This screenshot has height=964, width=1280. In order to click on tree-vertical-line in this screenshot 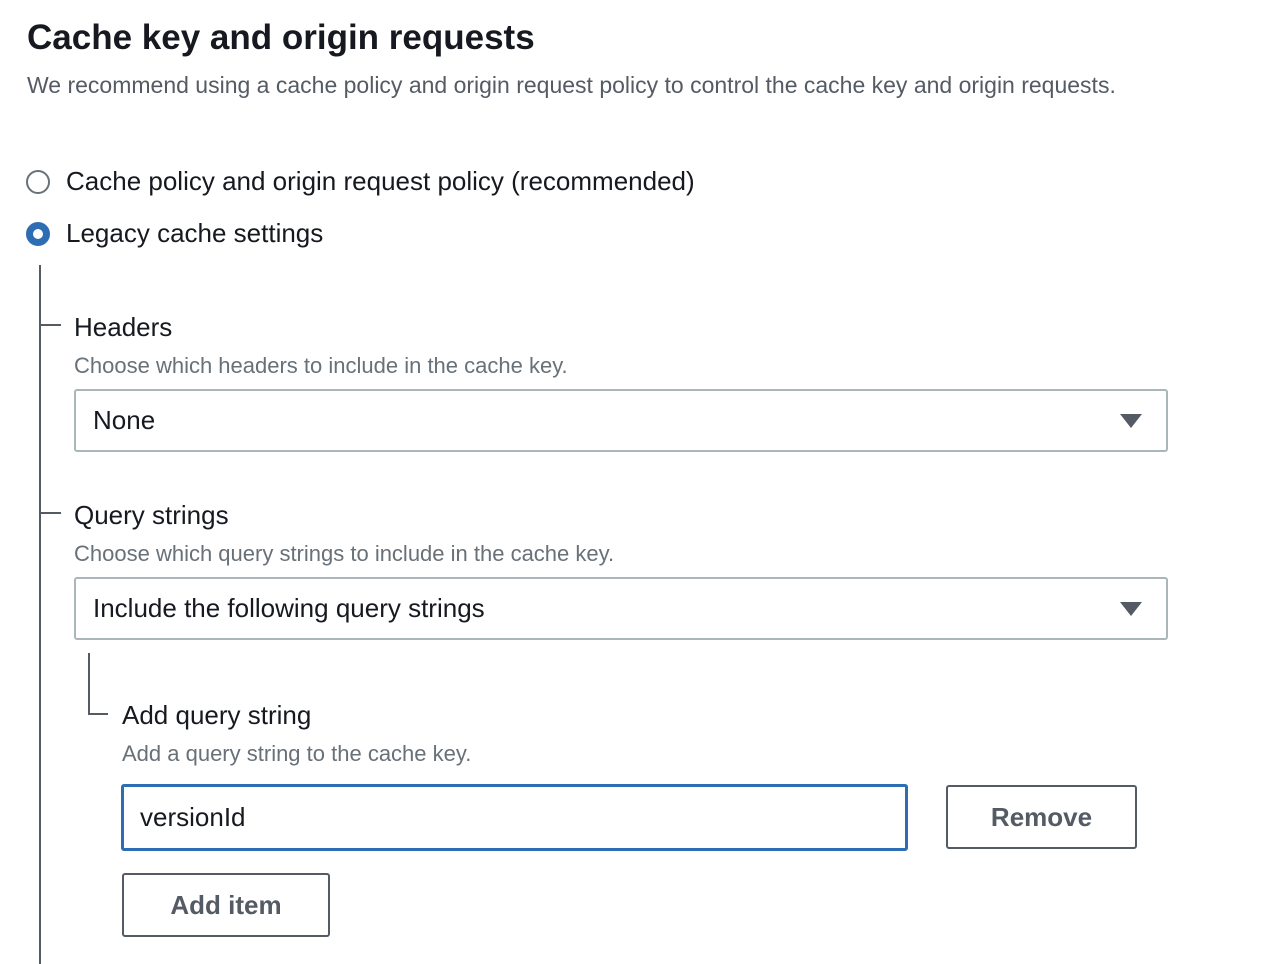, I will do `click(40, 614)`.